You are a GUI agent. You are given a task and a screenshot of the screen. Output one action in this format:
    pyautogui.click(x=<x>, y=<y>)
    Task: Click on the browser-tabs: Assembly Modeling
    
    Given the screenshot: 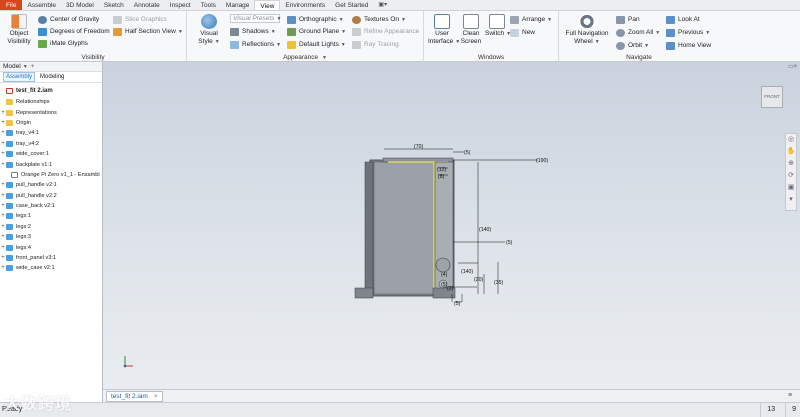 What is the action you would take?
    pyautogui.click(x=51, y=77)
    